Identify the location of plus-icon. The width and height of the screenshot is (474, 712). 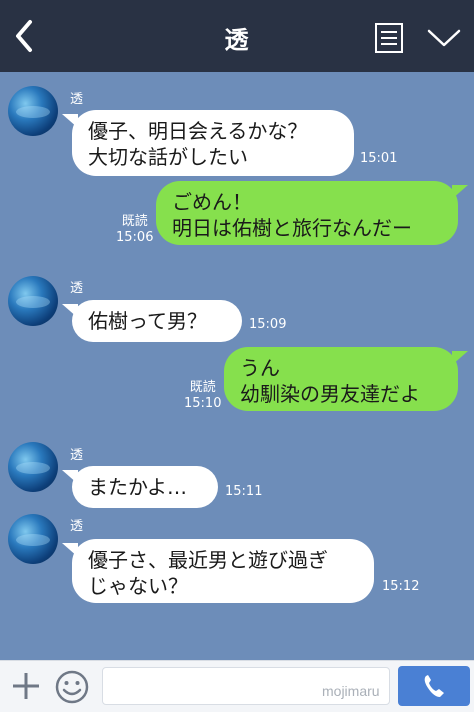
(26, 686).